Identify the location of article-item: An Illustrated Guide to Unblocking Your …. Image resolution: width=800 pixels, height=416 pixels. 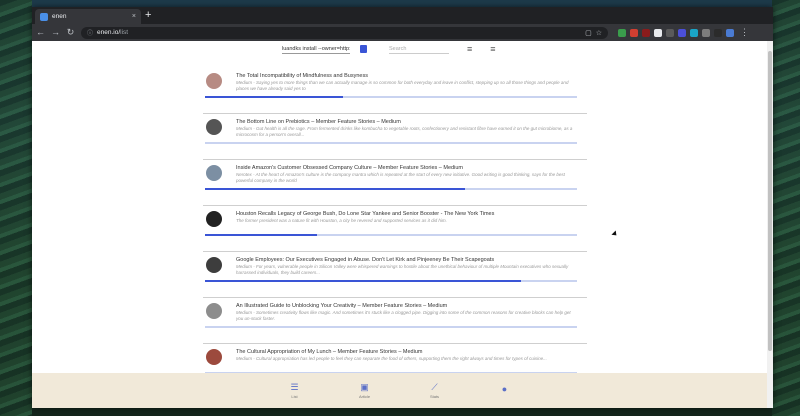
(395, 321).